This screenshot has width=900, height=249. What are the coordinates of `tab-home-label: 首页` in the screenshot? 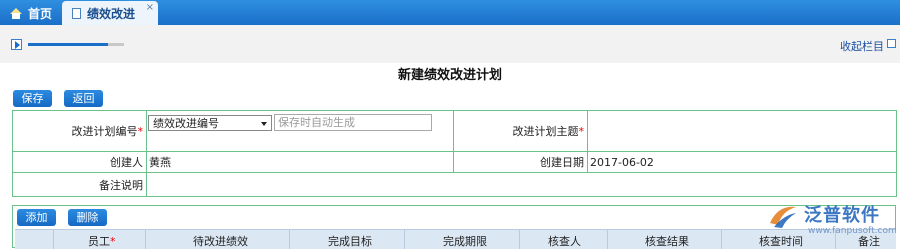 It's located at (40, 13).